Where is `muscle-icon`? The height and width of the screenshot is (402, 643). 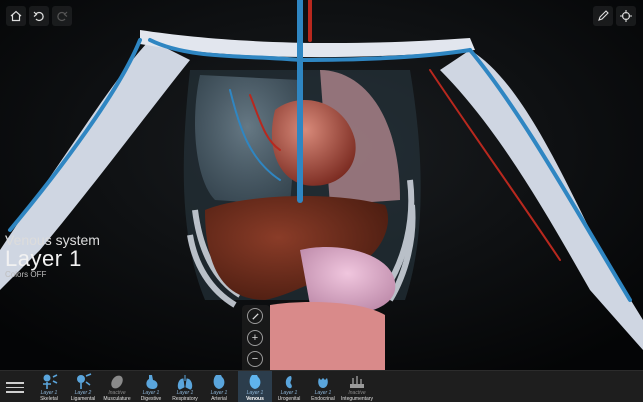
muscle-icon is located at coordinates (117, 382).